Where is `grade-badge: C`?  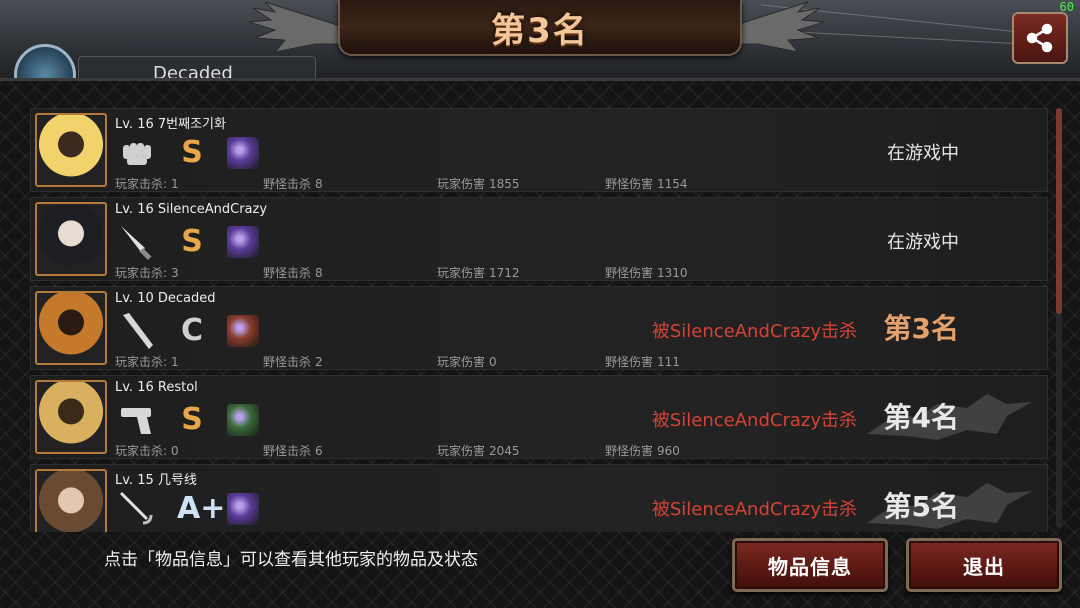
grade-badge: C is located at coordinates (192, 330).